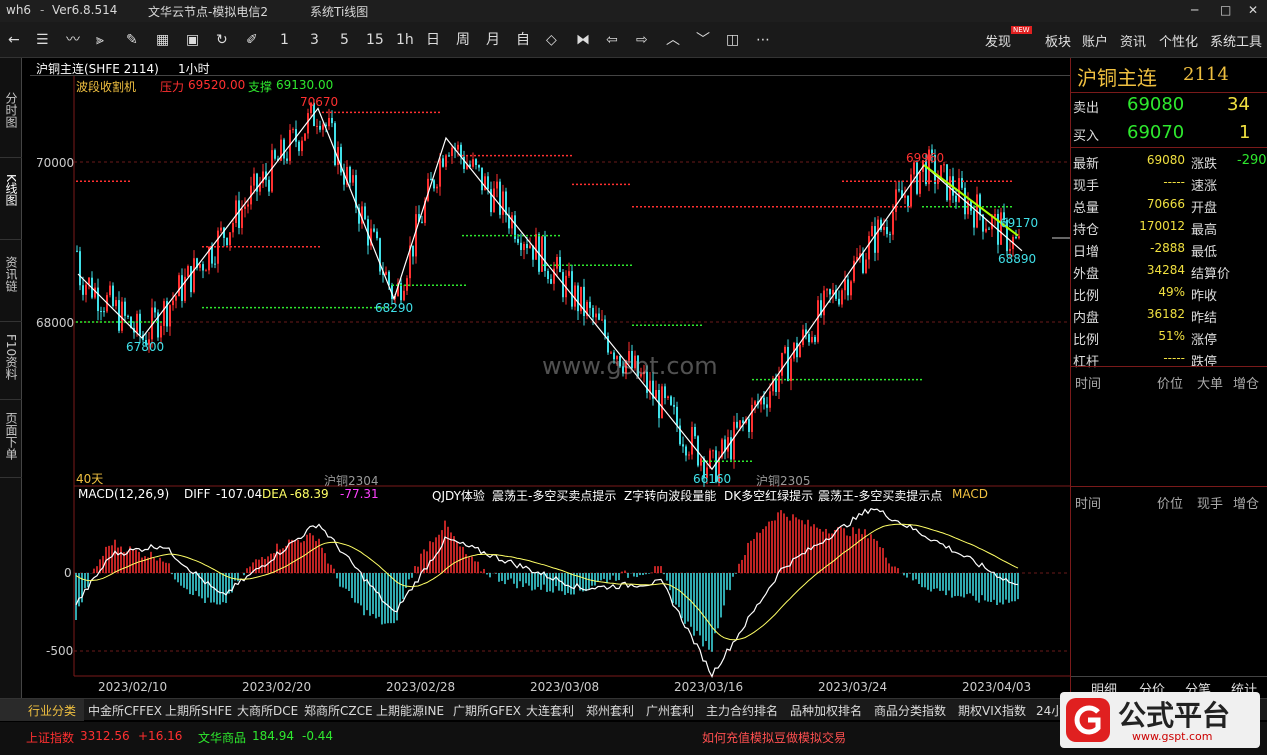 The width and height of the screenshot is (1267, 755). What do you see at coordinates (192, 40) in the screenshot?
I see `save-icon: ▣` at bounding box center [192, 40].